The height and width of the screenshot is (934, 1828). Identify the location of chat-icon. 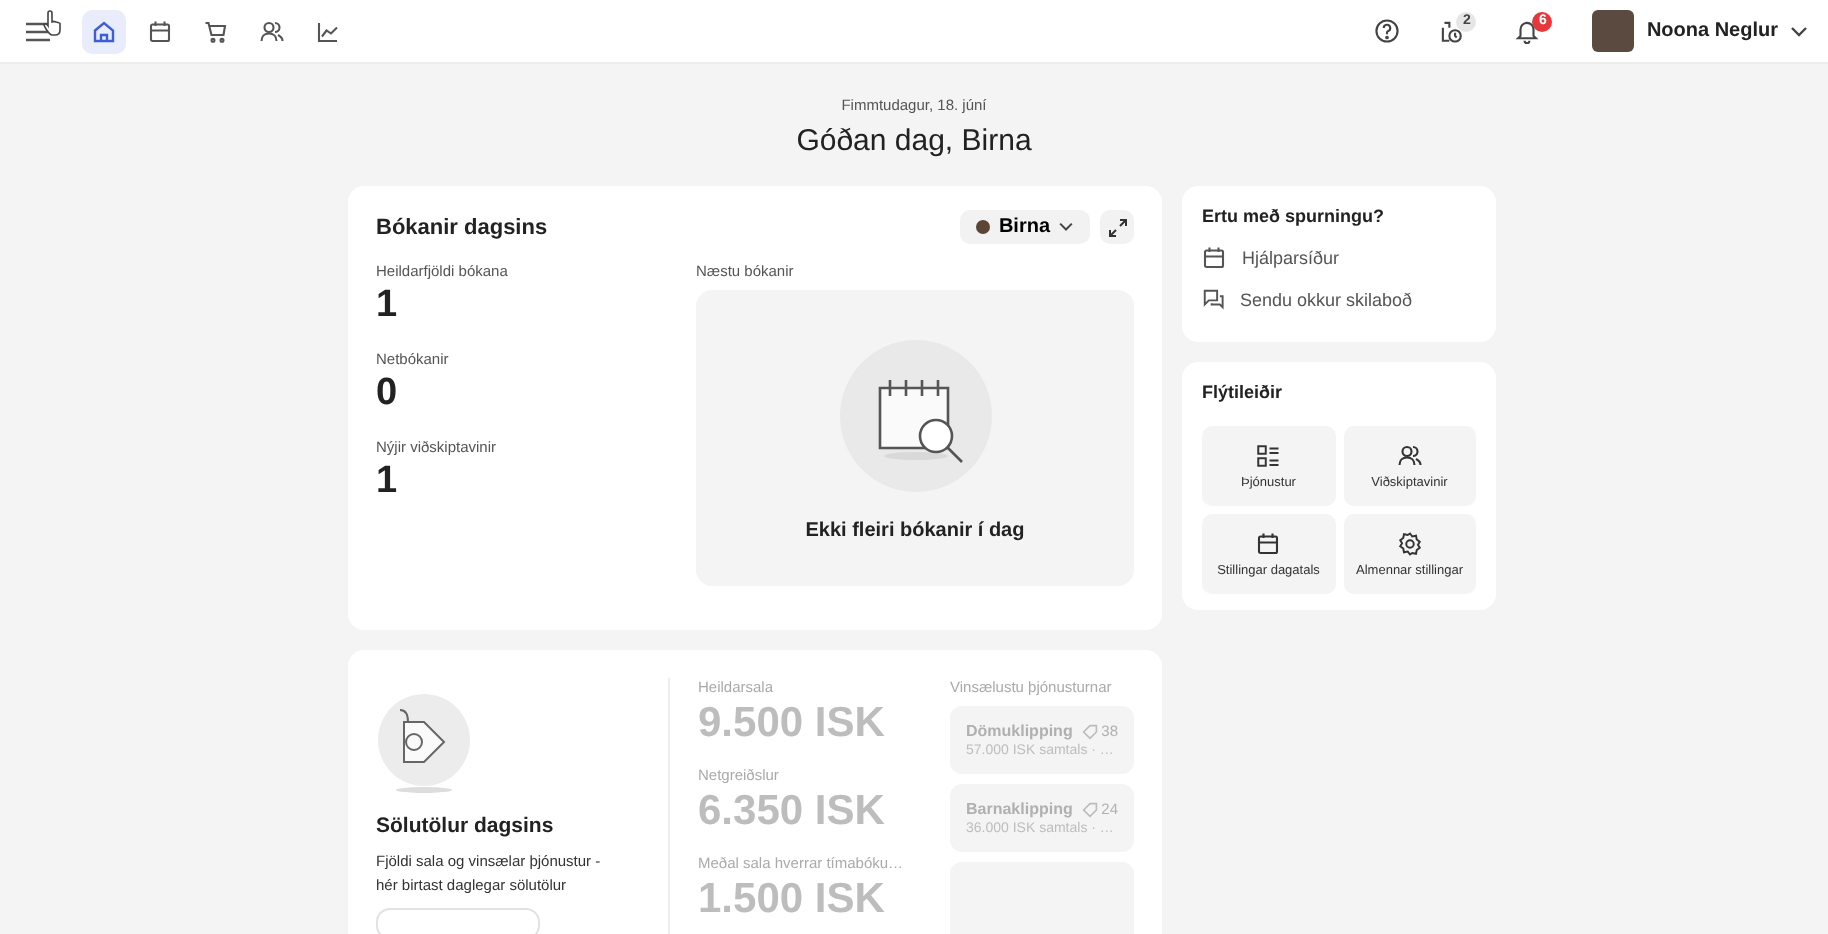
(1213, 299).